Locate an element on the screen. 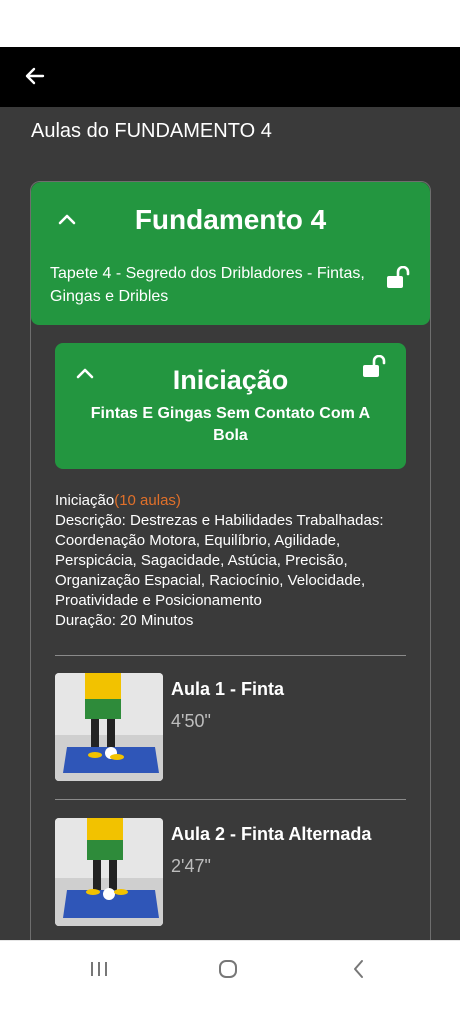  page-title: Aulas do FUNDAMENTO 4 is located at coordinates (151, 131).